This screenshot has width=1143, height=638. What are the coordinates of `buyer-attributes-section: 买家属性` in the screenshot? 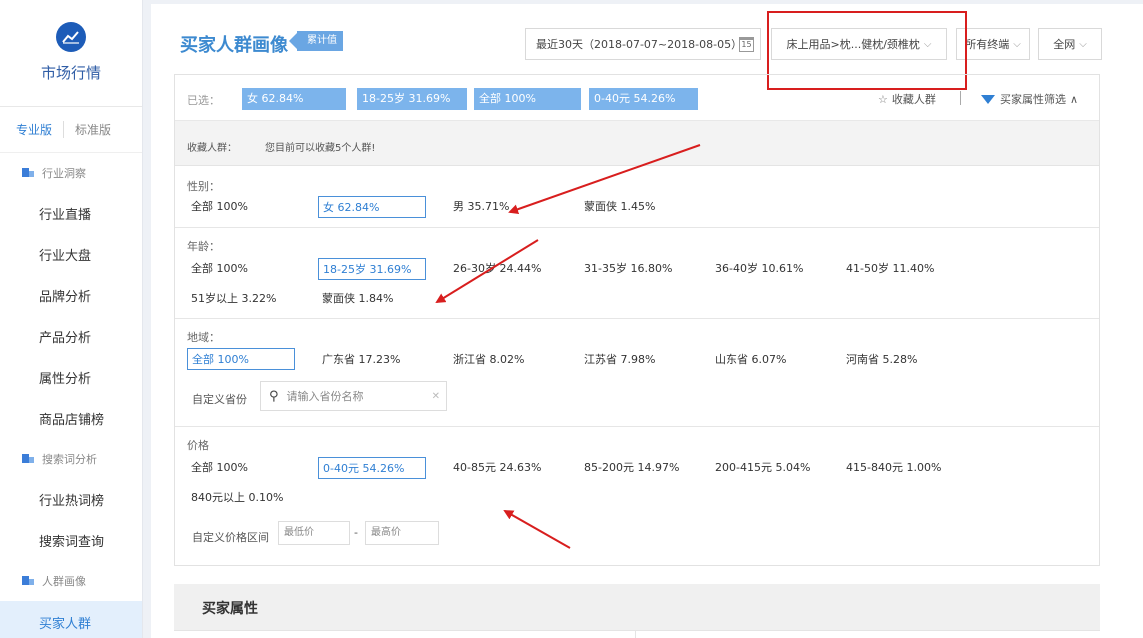 It's located at (637, 607).